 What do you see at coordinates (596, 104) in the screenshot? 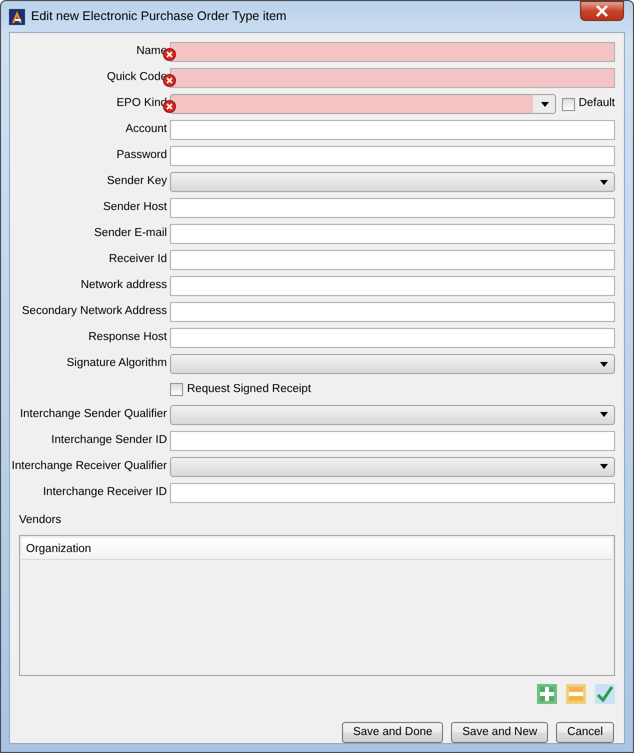
I see `checkbox-label: Default` at bounding box center [596, 104].